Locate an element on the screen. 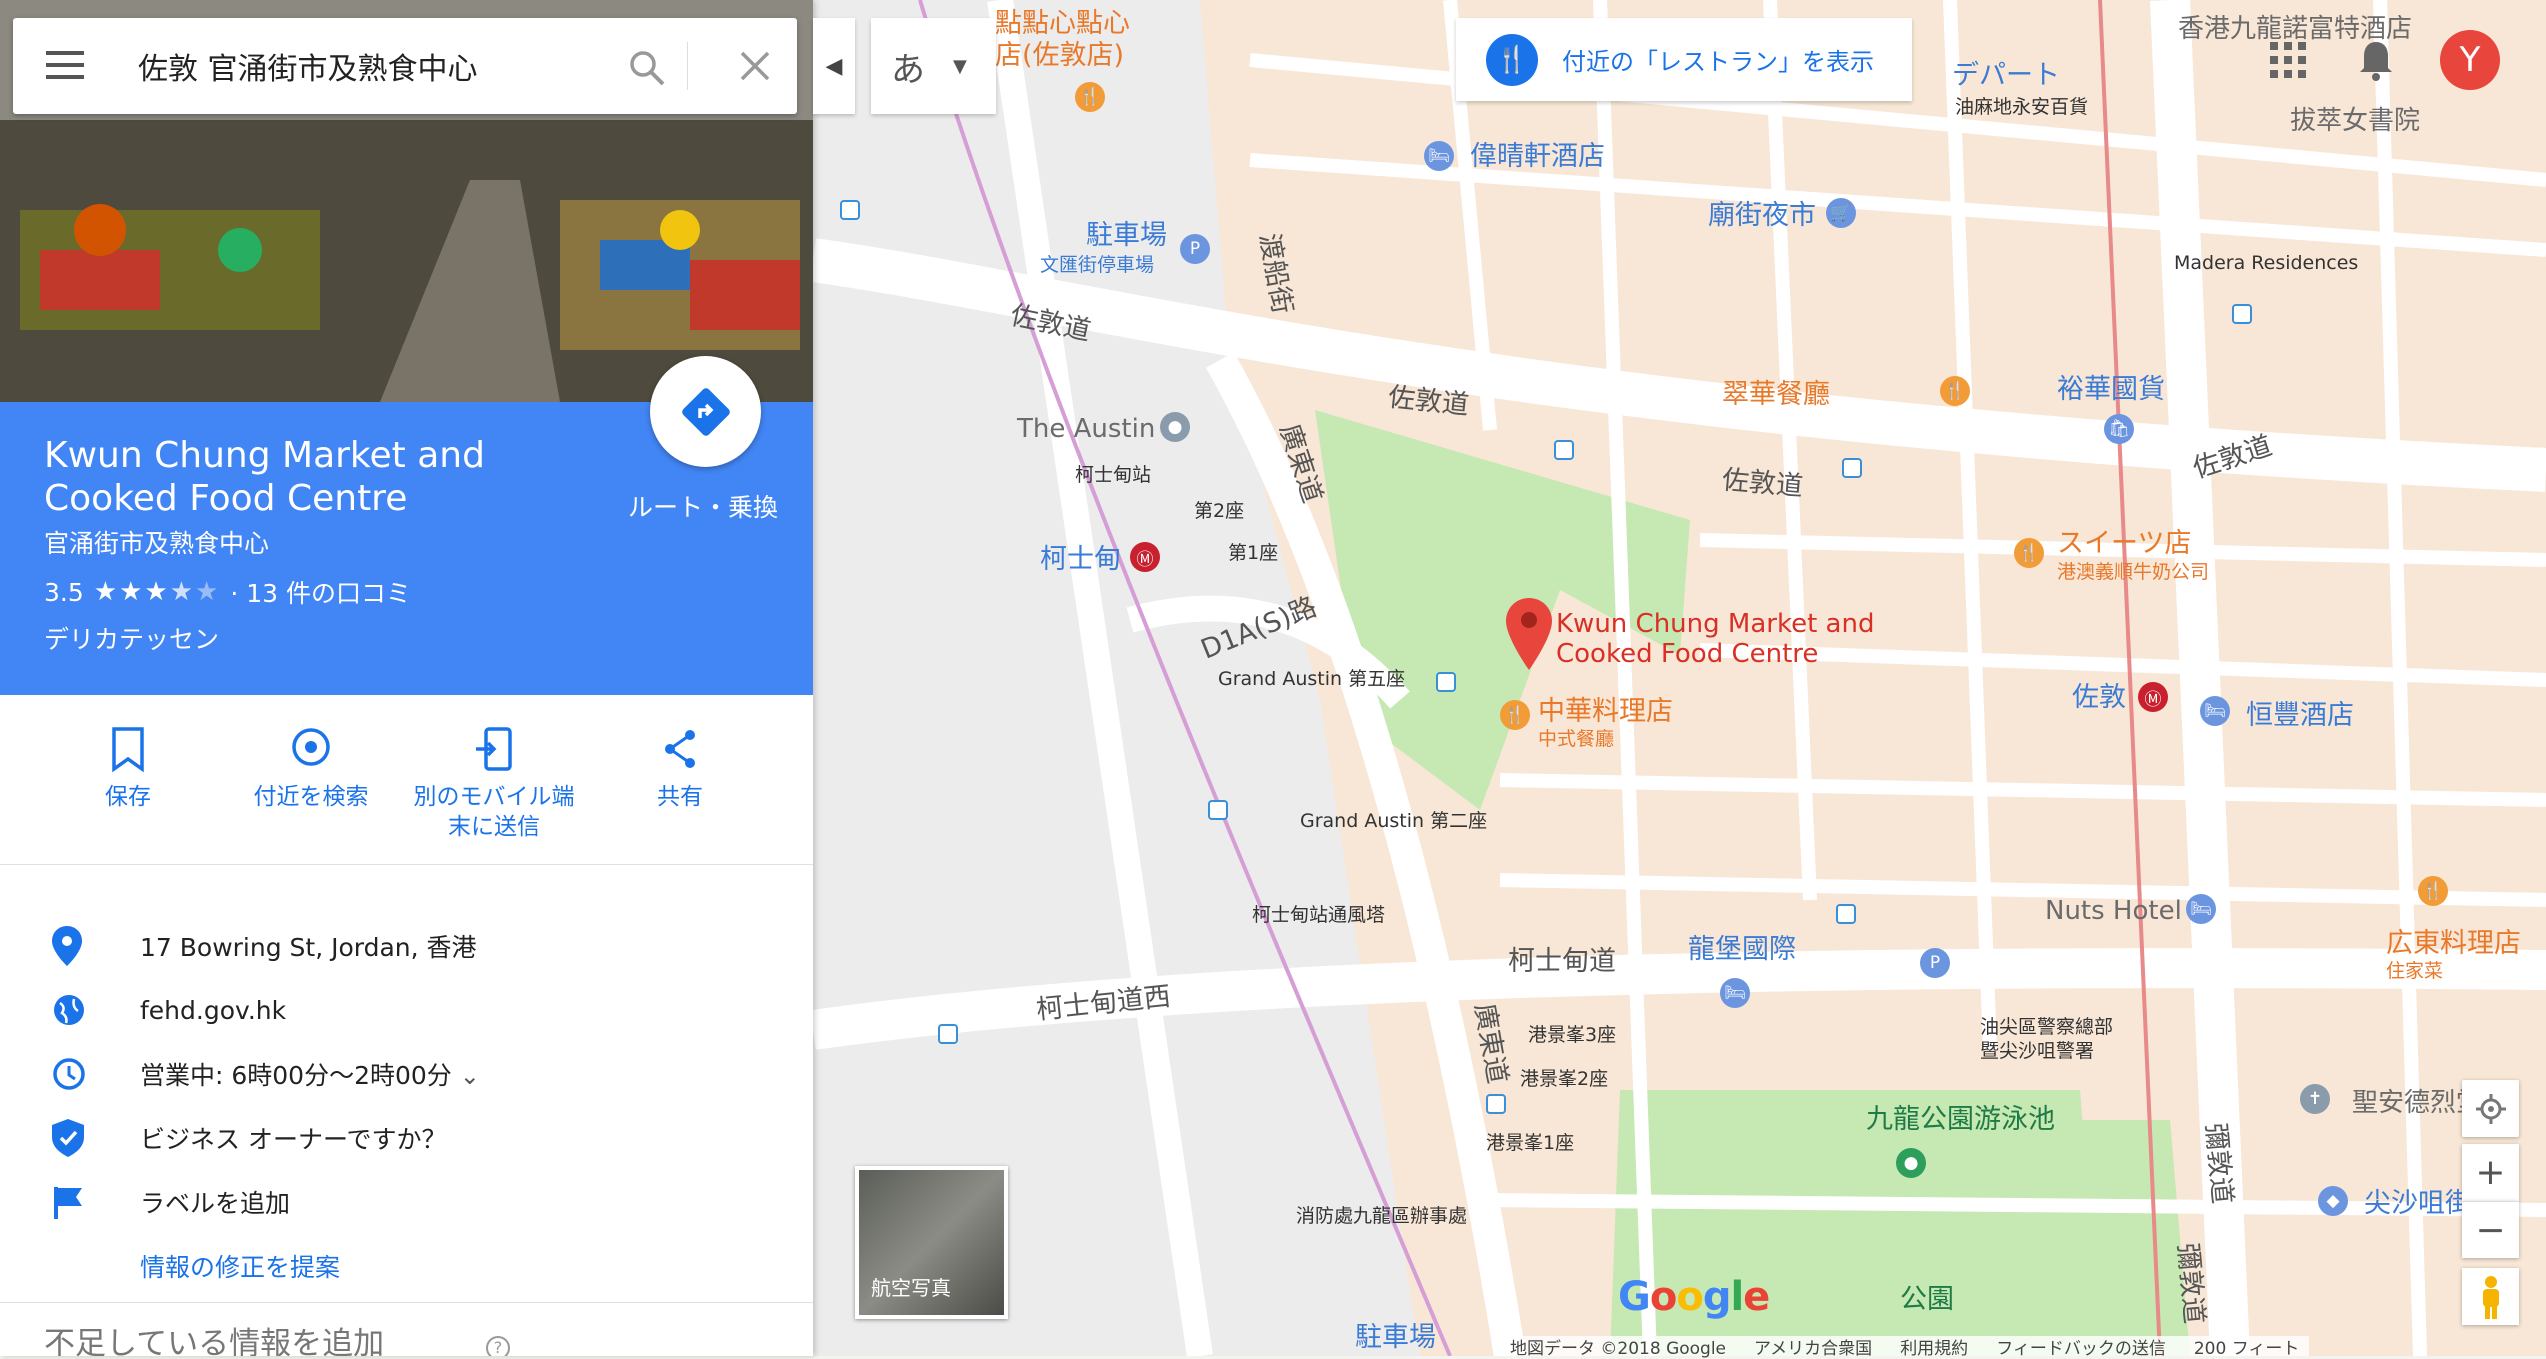  map-label-parking: 駐車場 is located at coordinates (1126, 235).